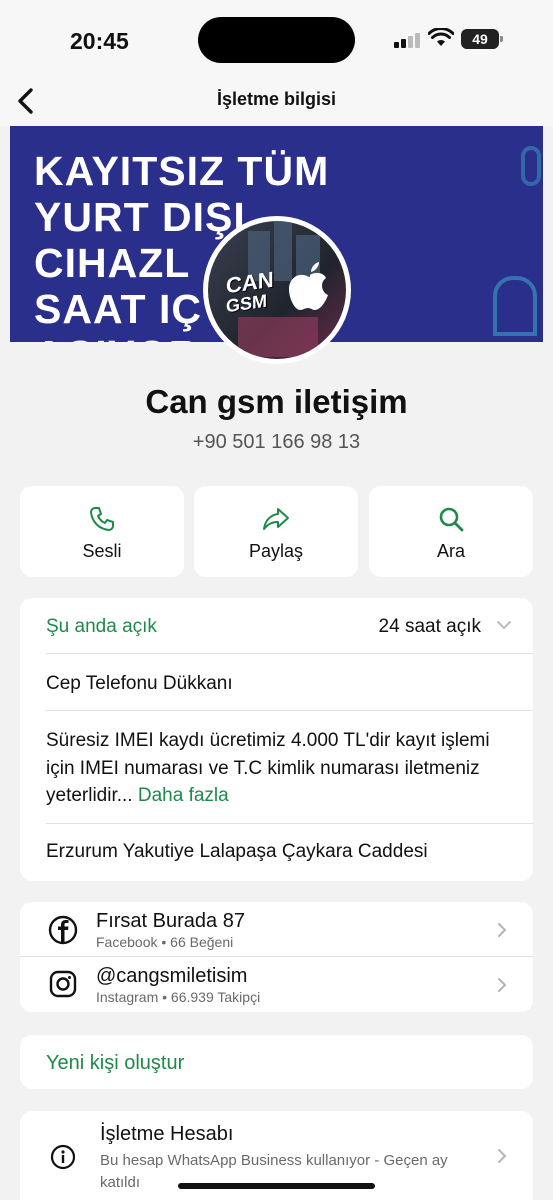 The height and width of the screenshot is (1200, 553). Describe the element at coordinates (276, 1186) in the screenshot. I see `home-indicator` at that location.